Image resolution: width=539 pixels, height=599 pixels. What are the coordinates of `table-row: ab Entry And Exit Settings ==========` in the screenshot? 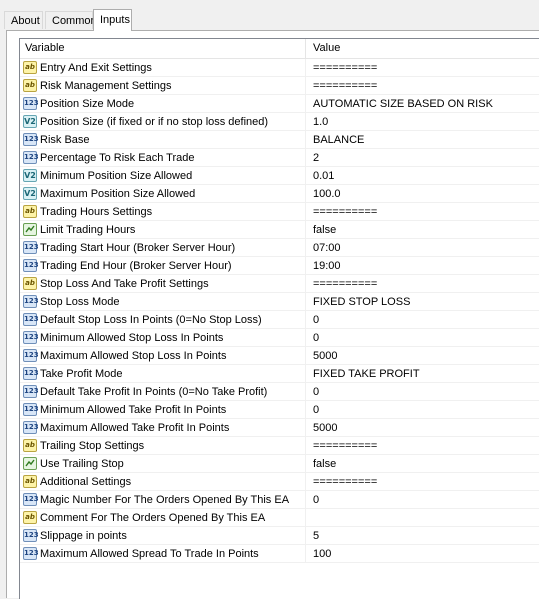 It's located at (279, 68).